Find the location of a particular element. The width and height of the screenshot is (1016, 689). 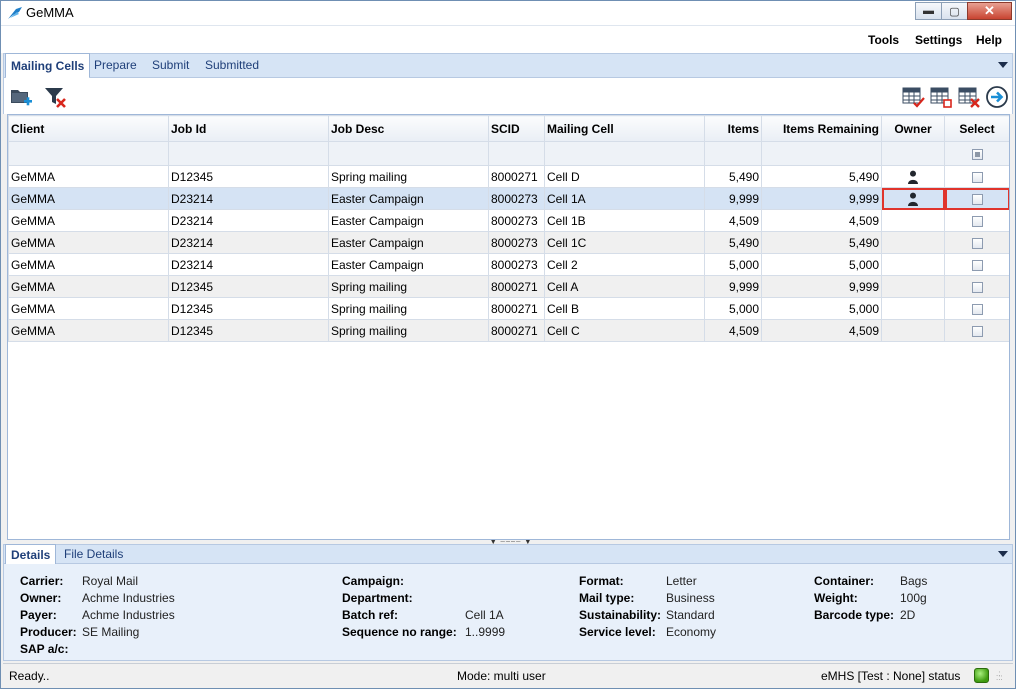

department-label: Department: is located at coordinates (377, 598).